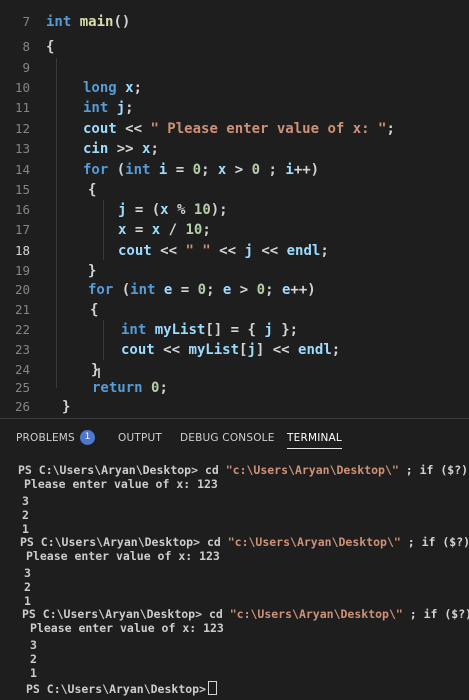  What do you see at coordinates (22, 289) in the screenshot?
I see `line-number: 20` at bounding box center [22, 289].